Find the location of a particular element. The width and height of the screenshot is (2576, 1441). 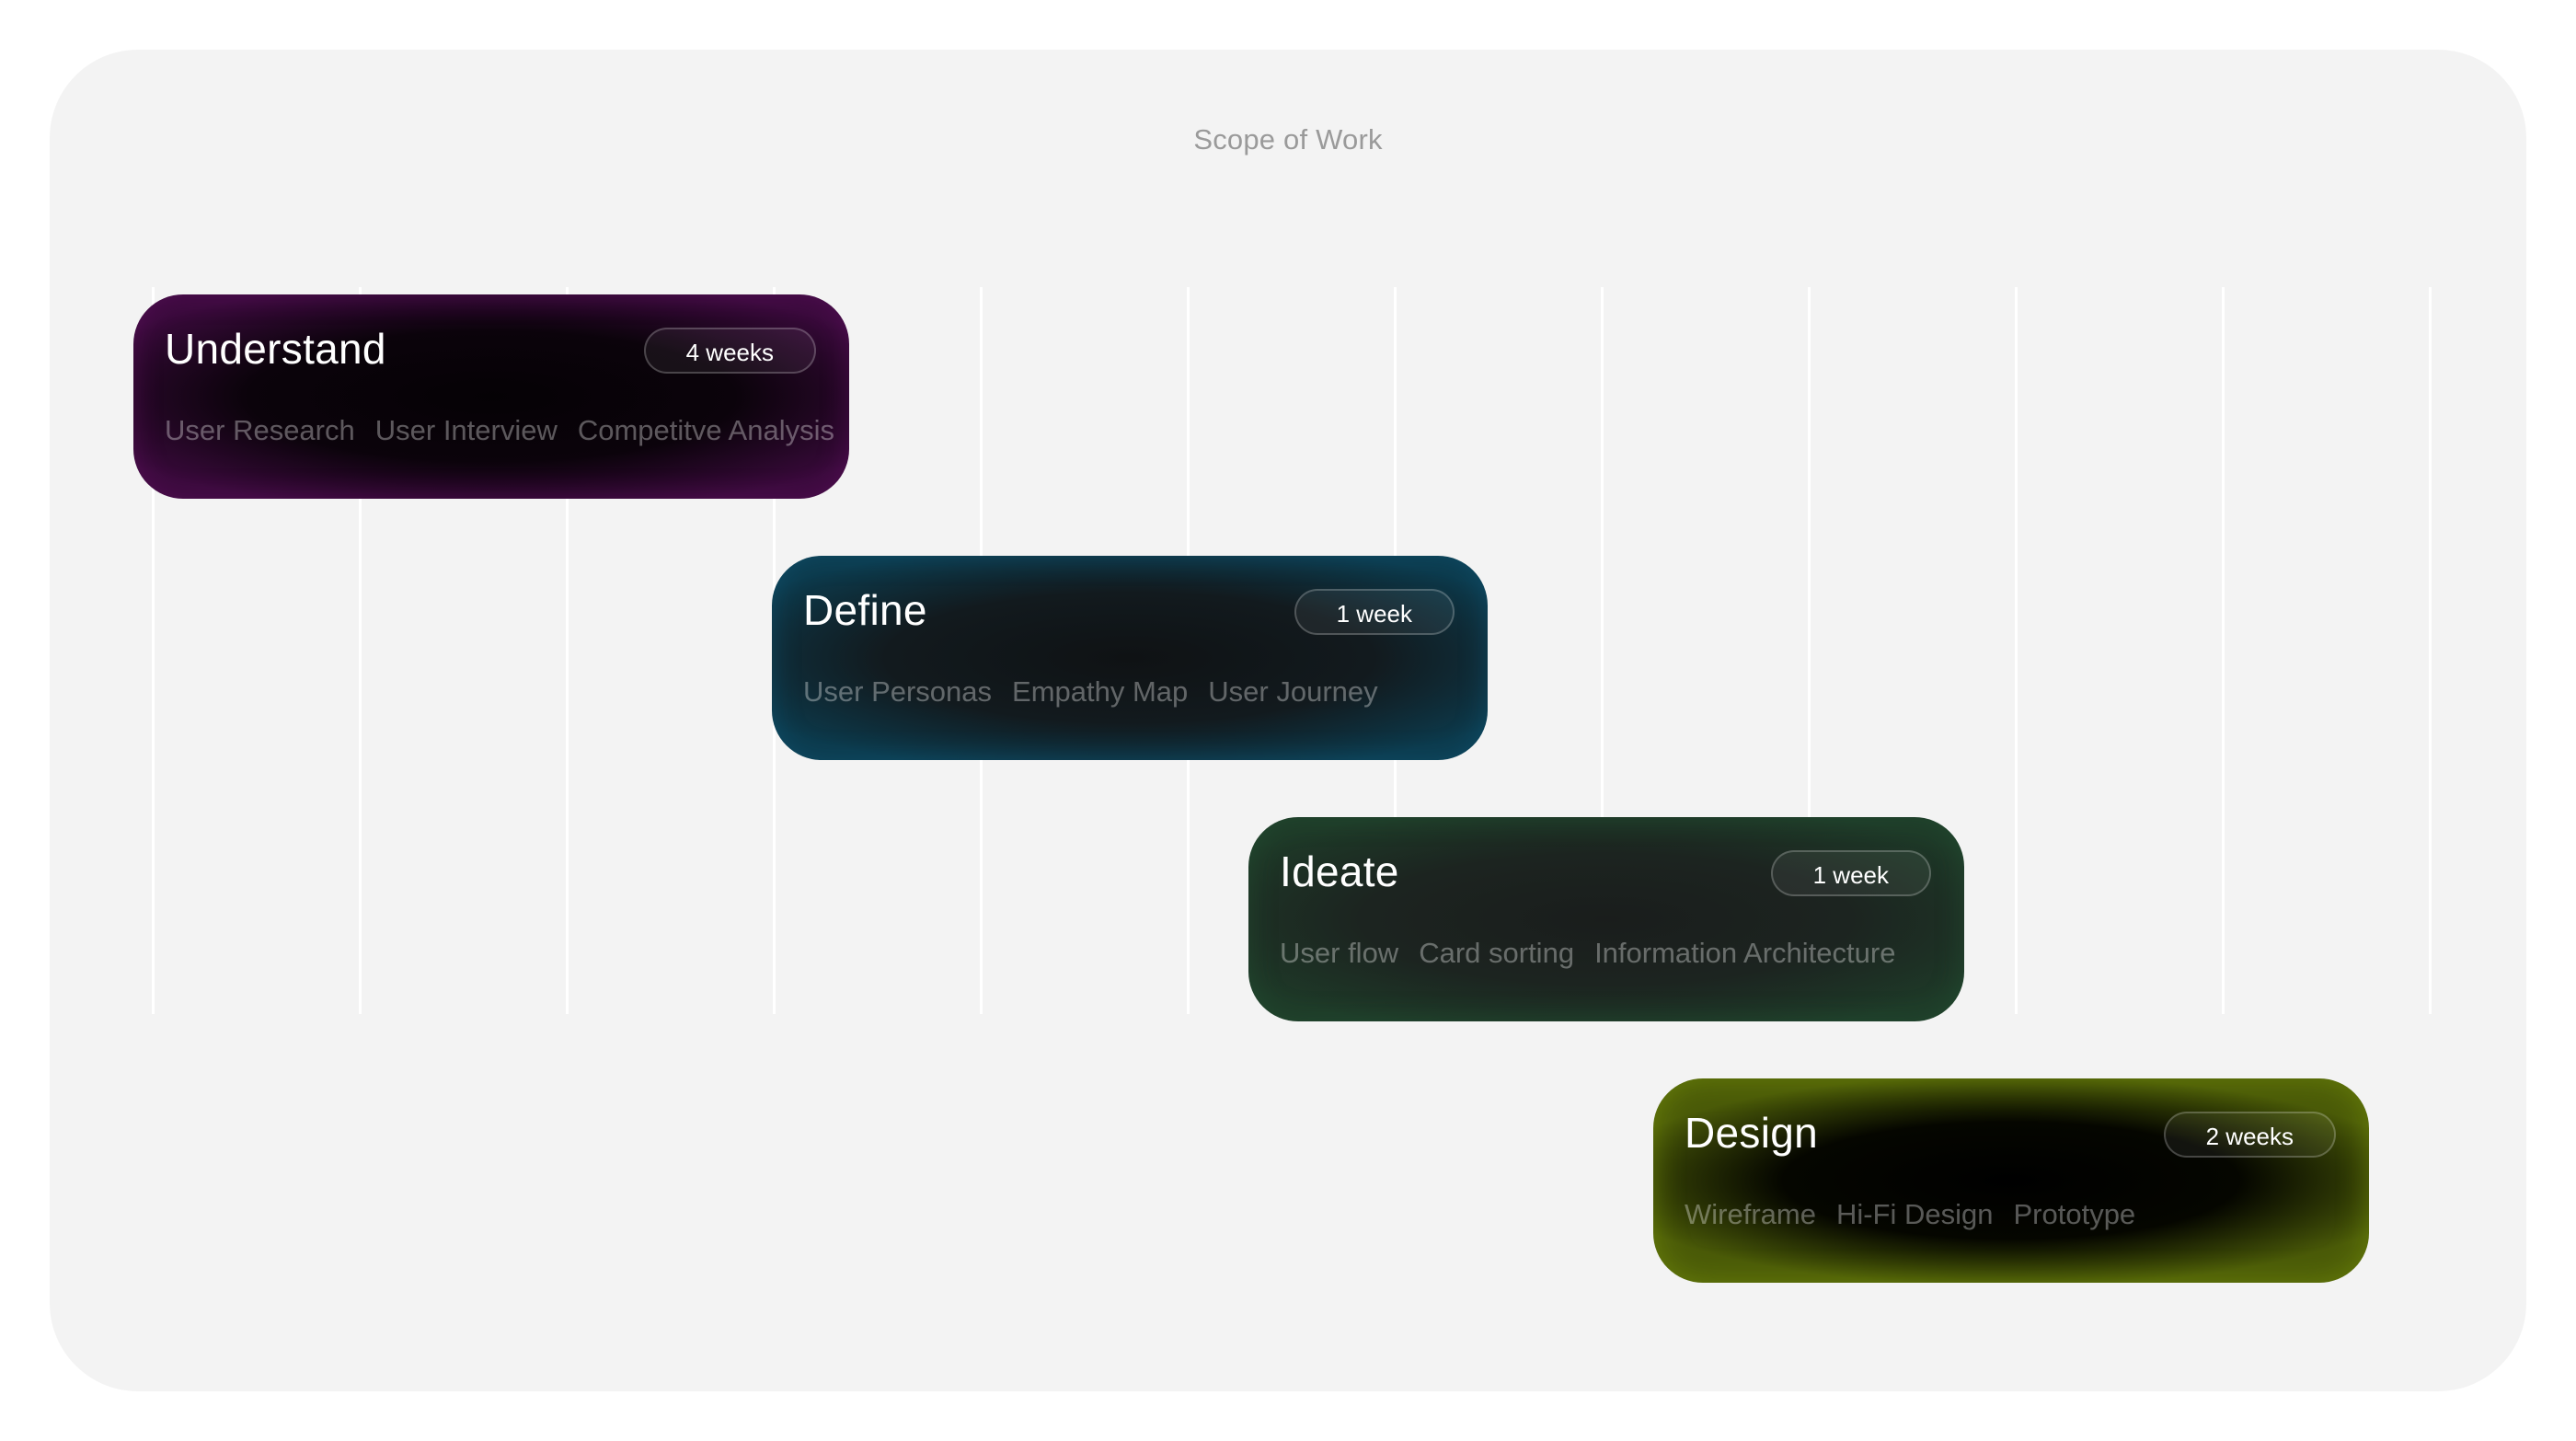

phase-tag: User Journey is located at coordinates (1293, 691).